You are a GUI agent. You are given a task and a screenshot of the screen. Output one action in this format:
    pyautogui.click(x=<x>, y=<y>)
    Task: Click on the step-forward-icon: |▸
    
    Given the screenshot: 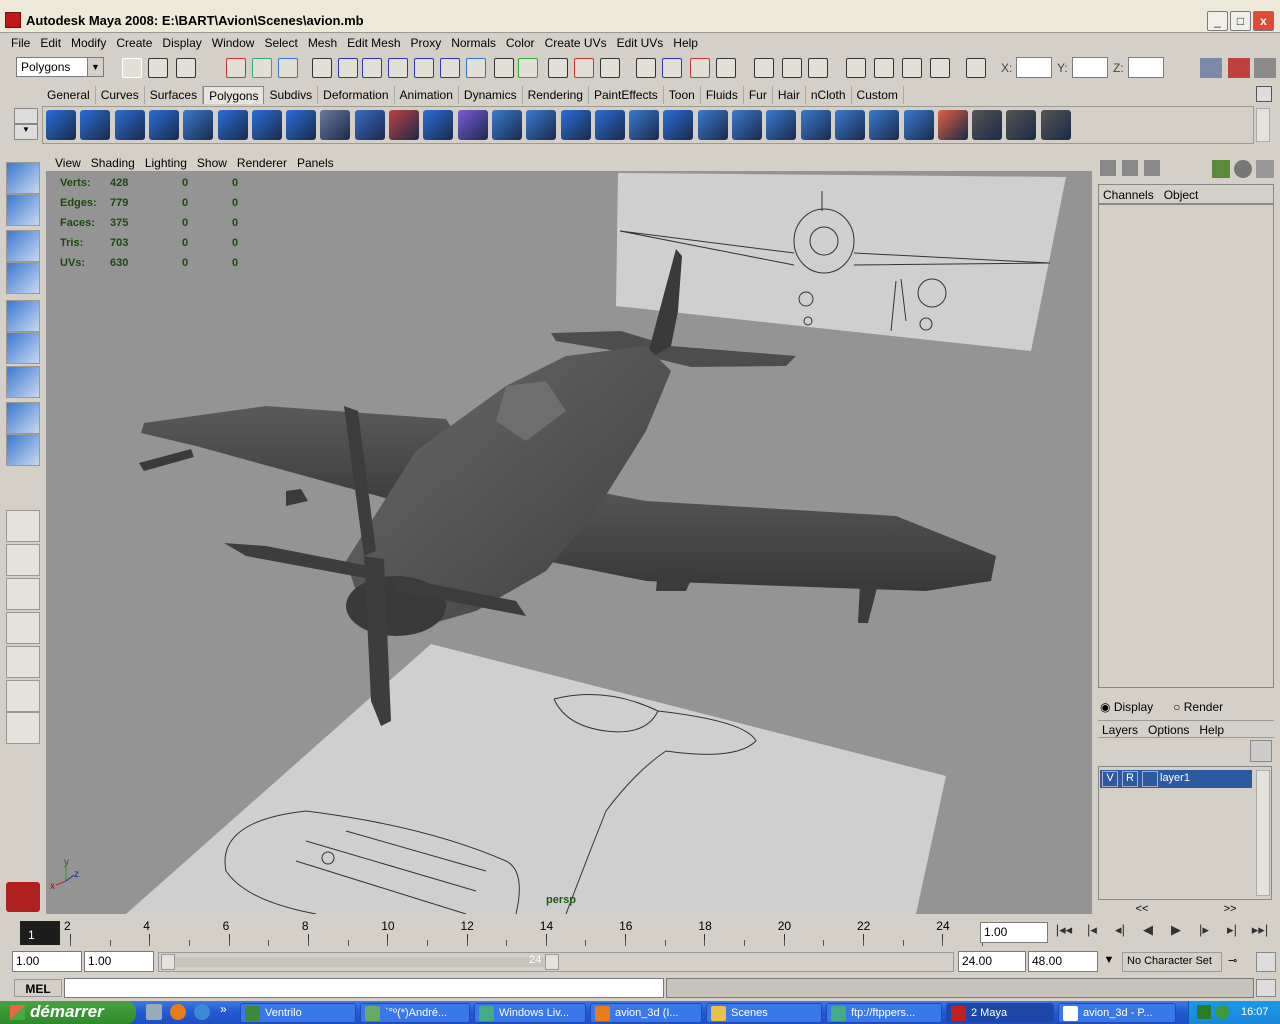 What is the action you would take?
    pyautogui.click(x=1204, y=933)
    